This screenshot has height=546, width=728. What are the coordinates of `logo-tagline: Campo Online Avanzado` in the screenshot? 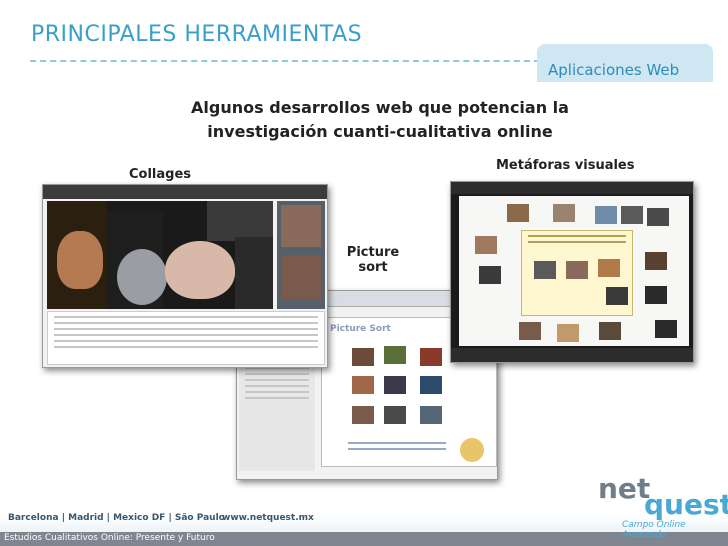 It's located at (654, 530).